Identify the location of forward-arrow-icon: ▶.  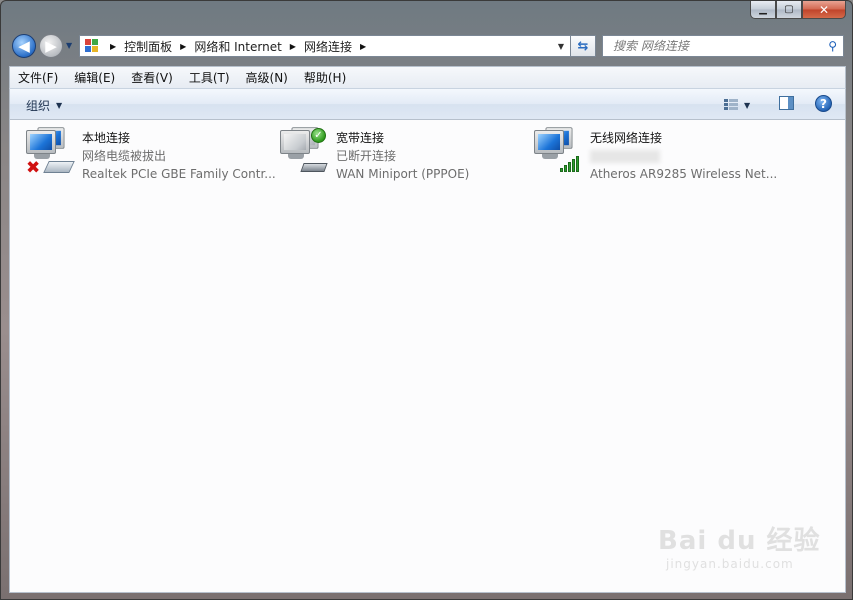
(51, 46).